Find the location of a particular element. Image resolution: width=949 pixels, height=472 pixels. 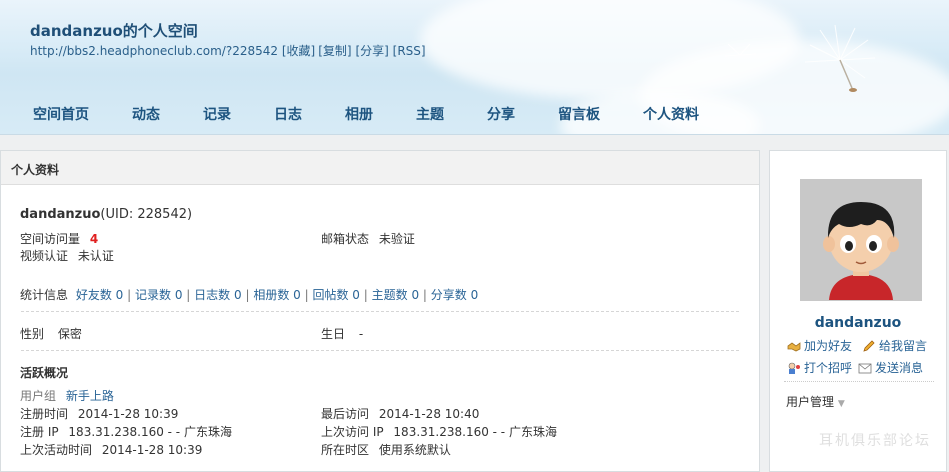

leave-message-button: 给我留言 is located at coordinates (894, 345).